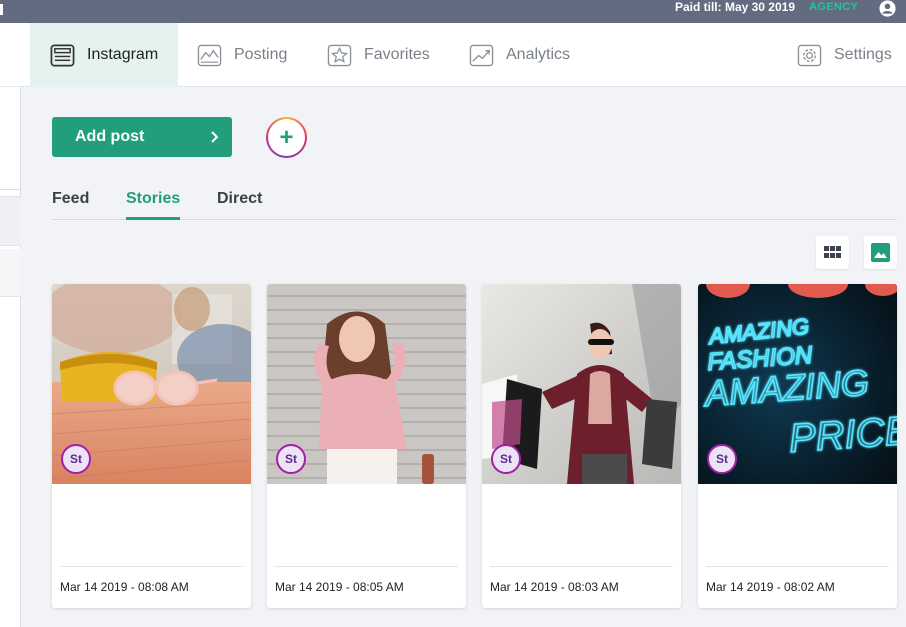 Image resolution: width=906 pixels, height=627 pixels. I want to click on story-card: St Mar 14 2019 - 08:03 AM, so click(581, 446).